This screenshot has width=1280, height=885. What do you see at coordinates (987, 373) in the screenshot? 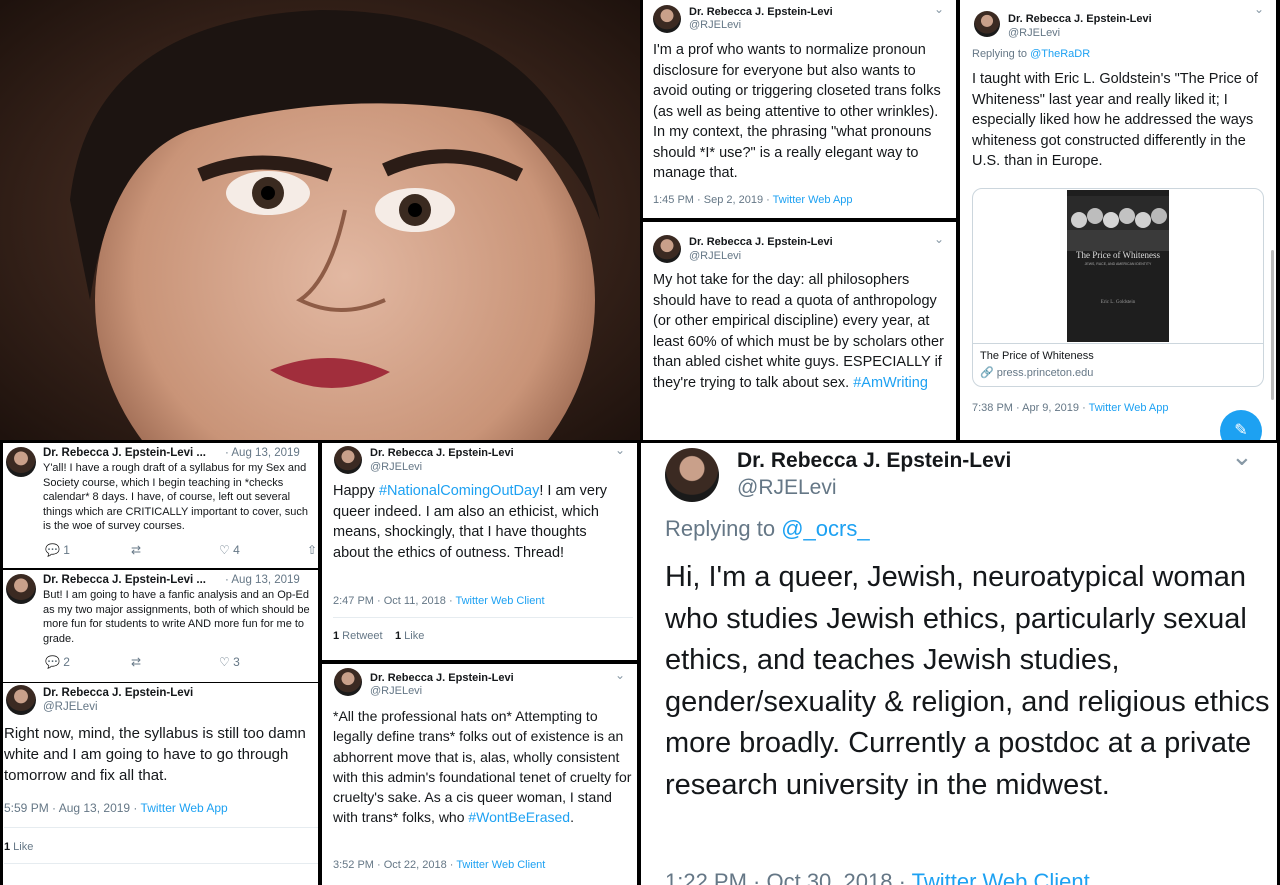
I see `link-icon: 🔗` at bounding box center [987, 373].